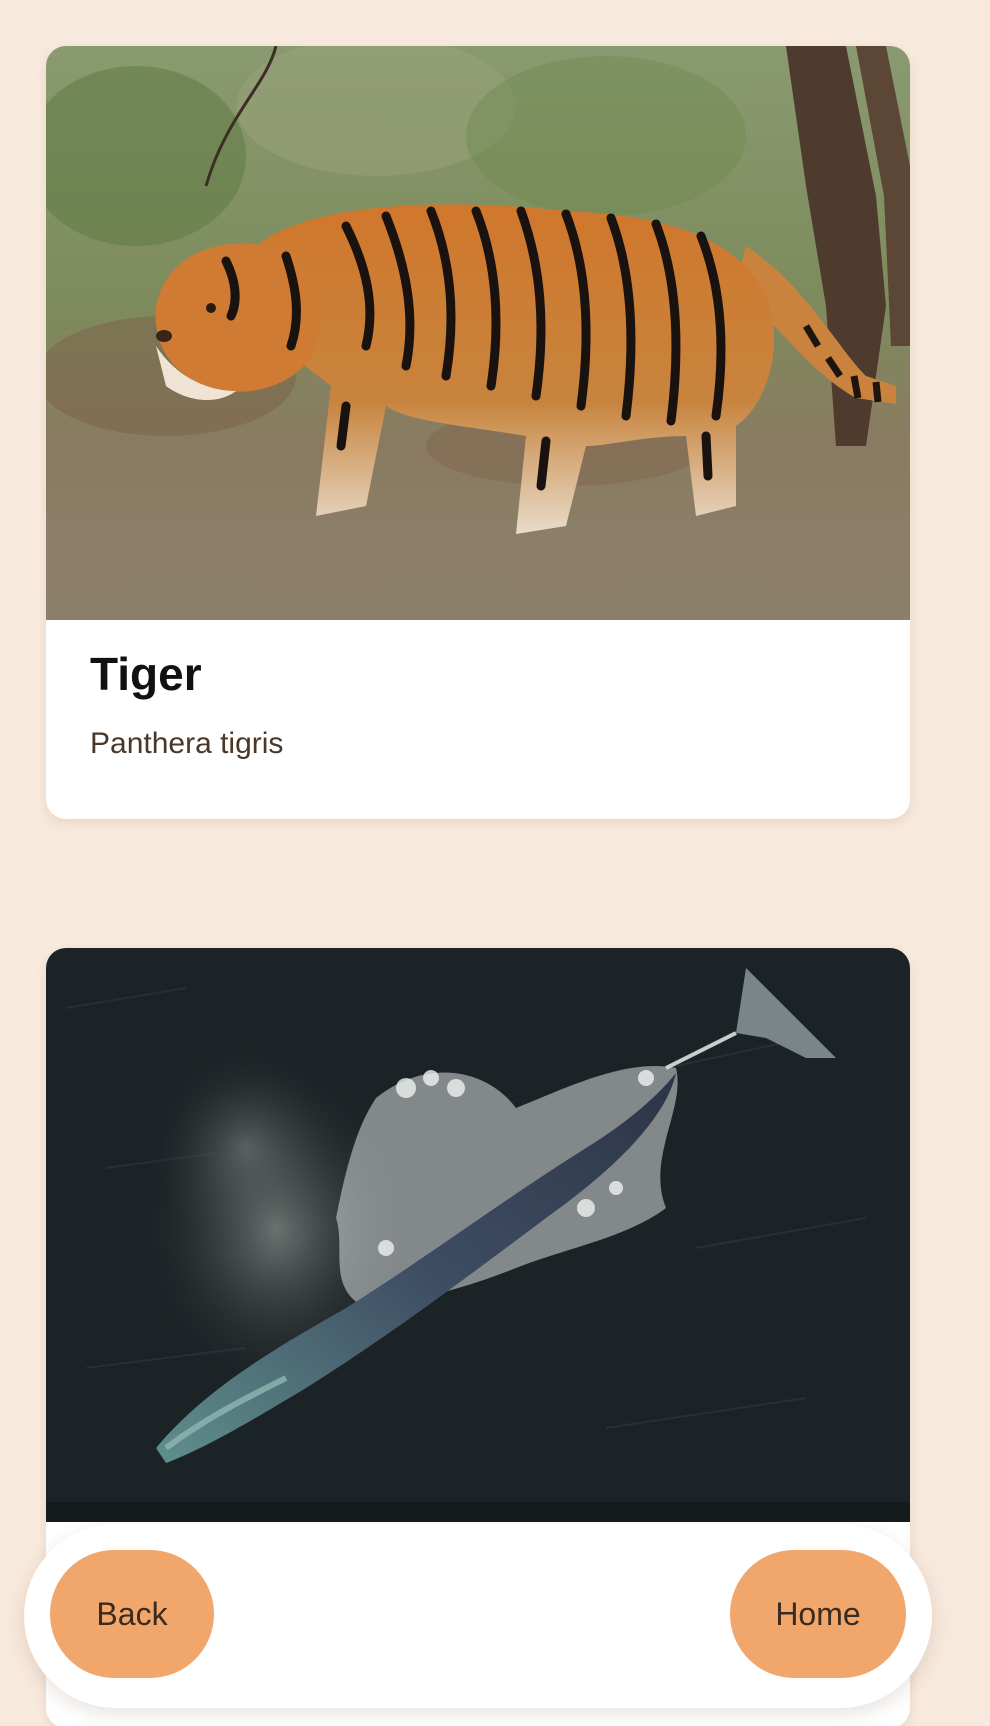 The height and width of the screenshot is (1726, 990). I want to click on scrollbar-track, so click(982, 863).